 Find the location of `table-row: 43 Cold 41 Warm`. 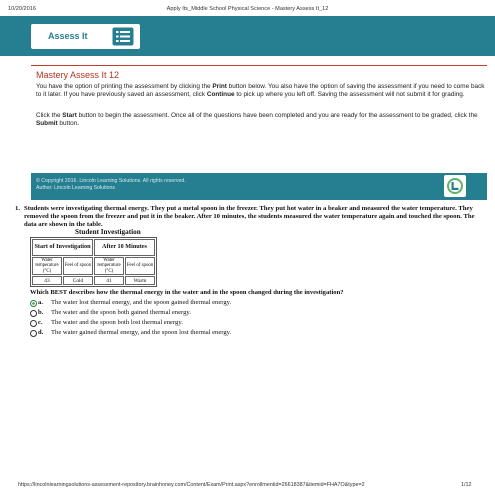

table-row: 43 Cold 41 Warm is located at coordinates (93, 281).